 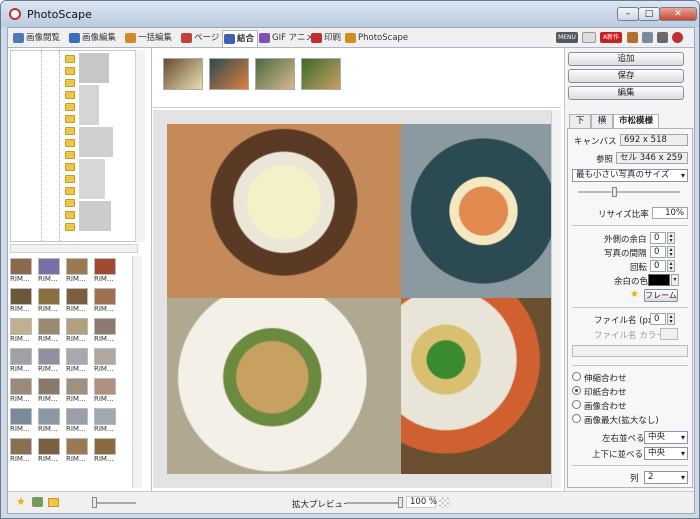 What do you see at coordinates (636, 121) in the screenshot?
I see `tab-checkerboard: 市松模様` at bounding box center [636, 121].